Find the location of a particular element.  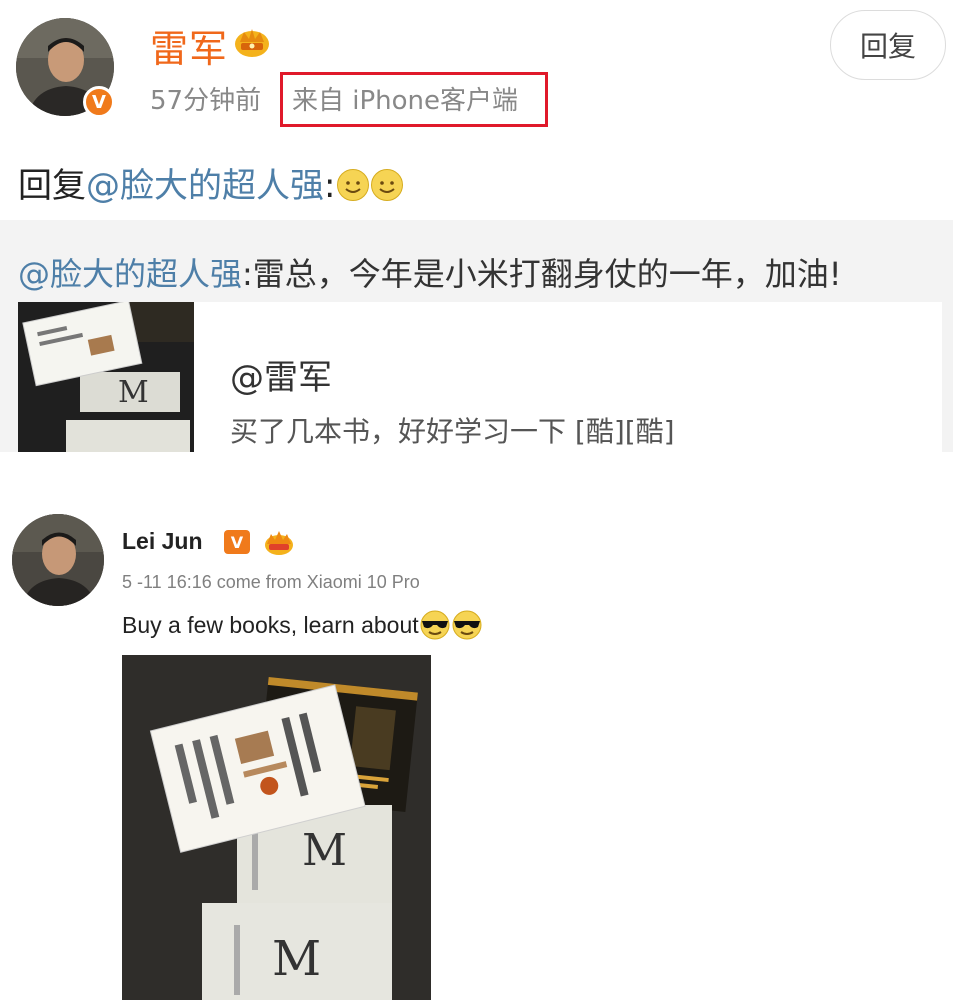

post-thumbnail: M is located at coordinates (106, 377).